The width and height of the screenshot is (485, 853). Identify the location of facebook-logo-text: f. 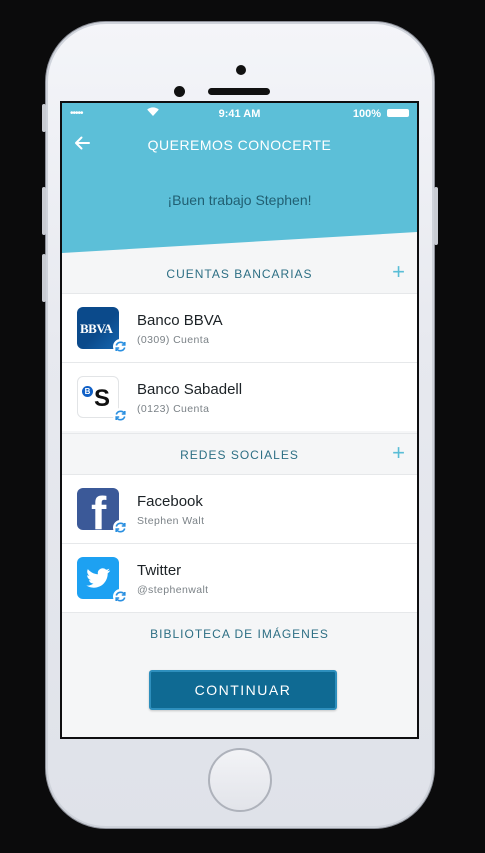
(99, 509).